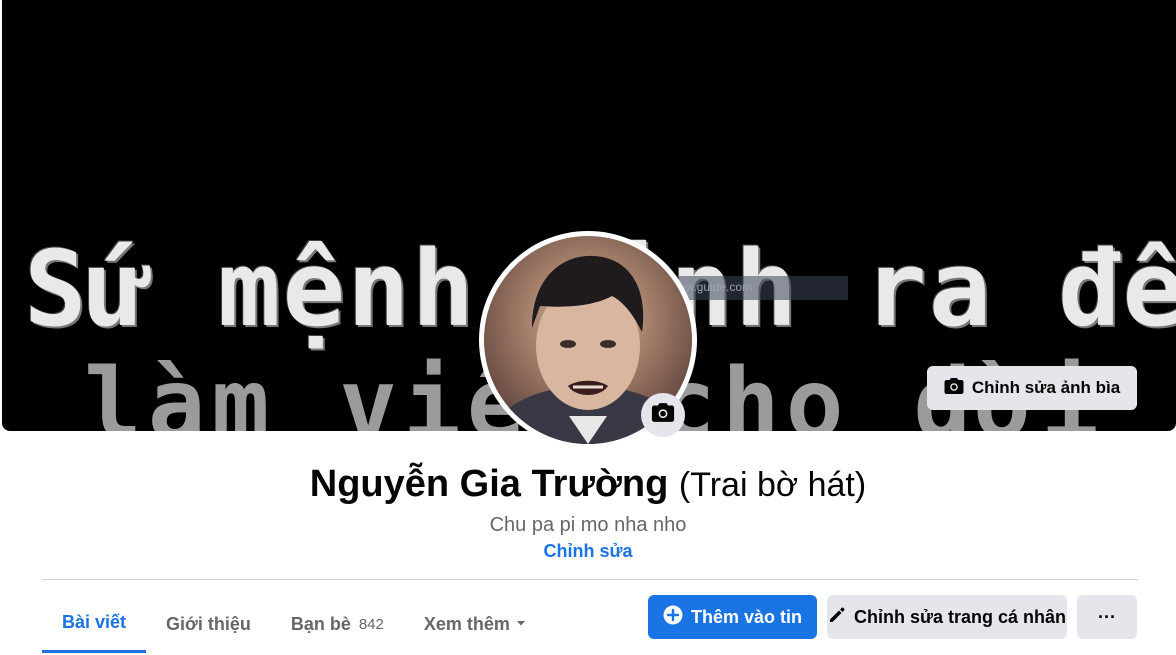  I want to click on edit-cover-button: Chỉnh sửa ảnh bìa, so click(1032, 388).